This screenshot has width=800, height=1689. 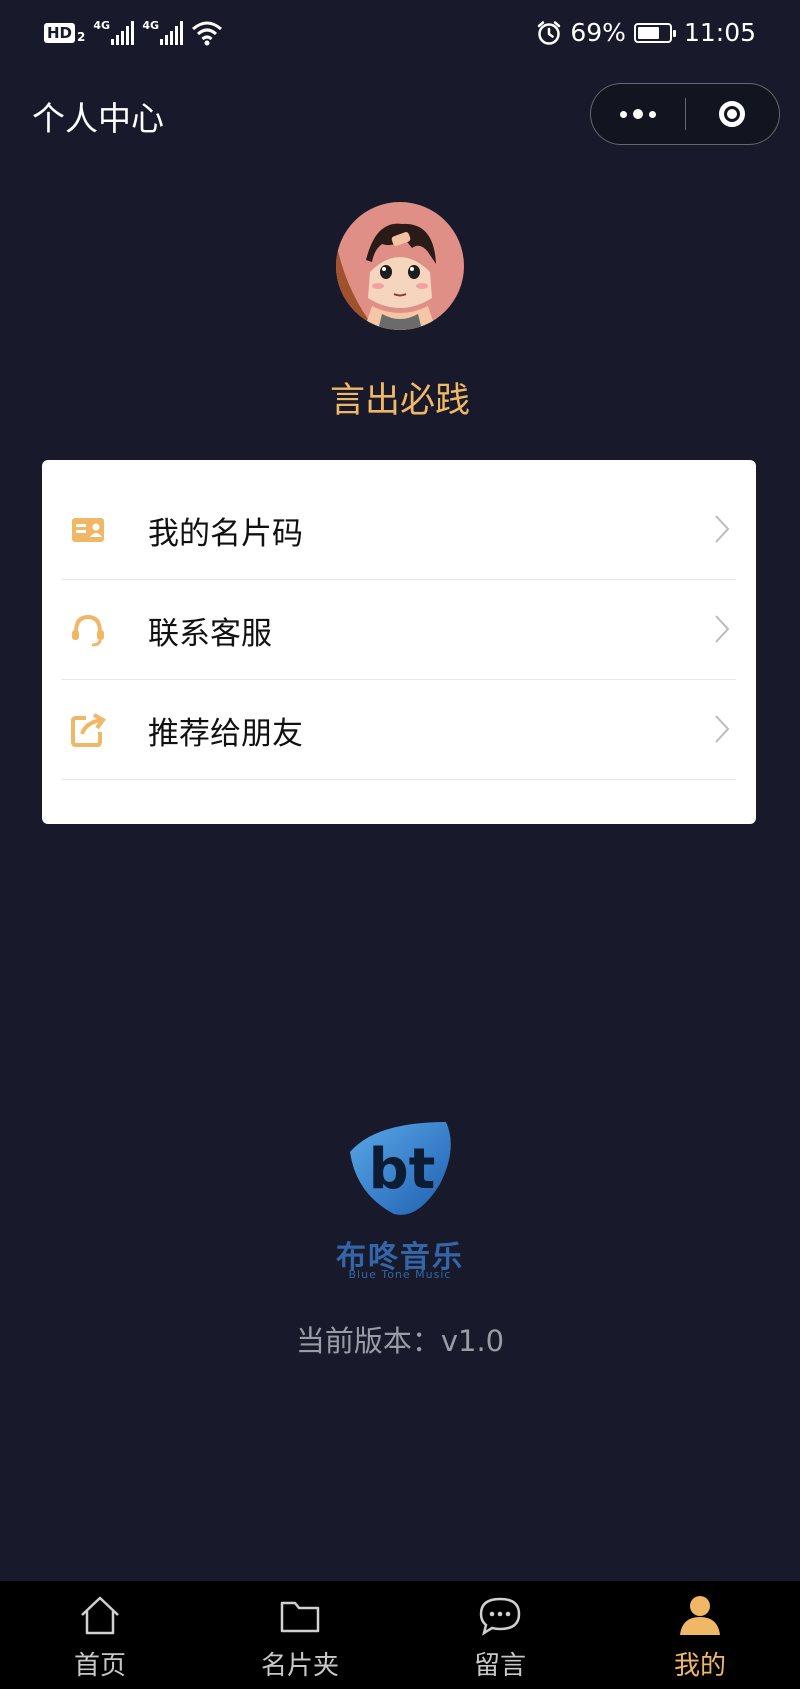 What do you see at coordinates (151, 25) in the screenshot?
I see `network-label-2: 4G` at bounding box center [151, 25].